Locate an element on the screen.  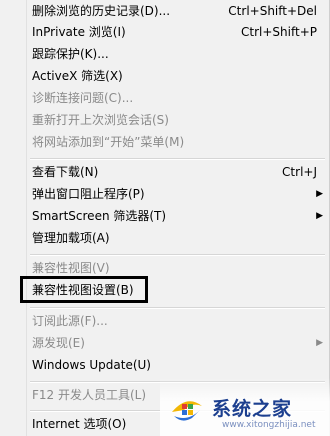
menu-item-manage-addons: 管理加载项(A) is located at coordinates (177, 238).